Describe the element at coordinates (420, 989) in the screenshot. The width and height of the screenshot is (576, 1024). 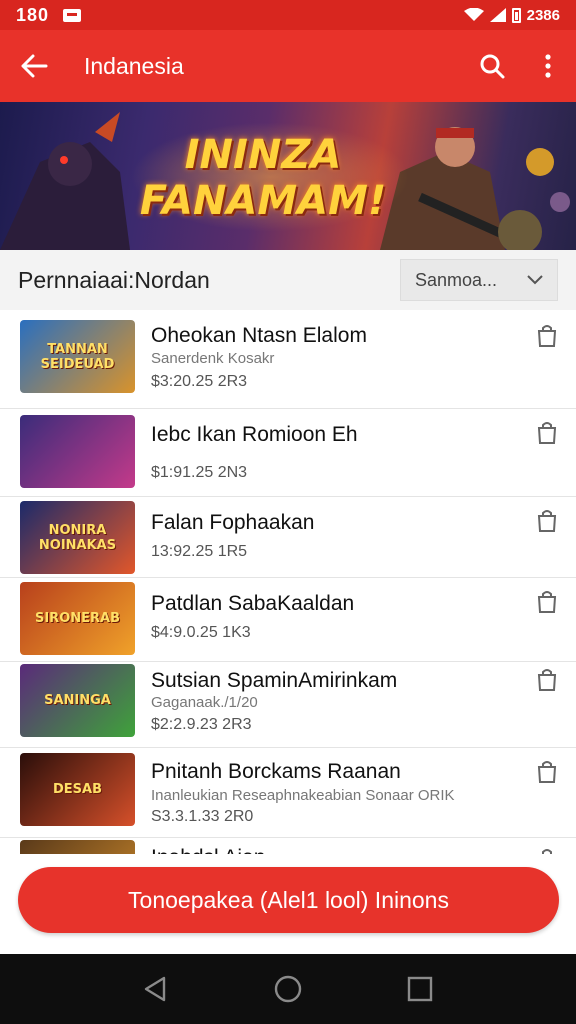
I see `square-recents-icon` at that location.